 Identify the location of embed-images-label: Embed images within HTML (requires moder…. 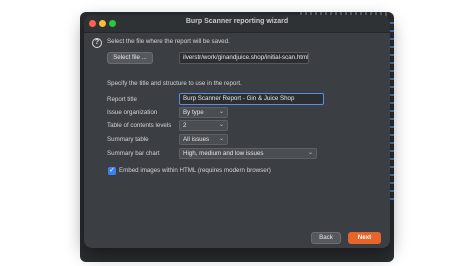
(195, 170).